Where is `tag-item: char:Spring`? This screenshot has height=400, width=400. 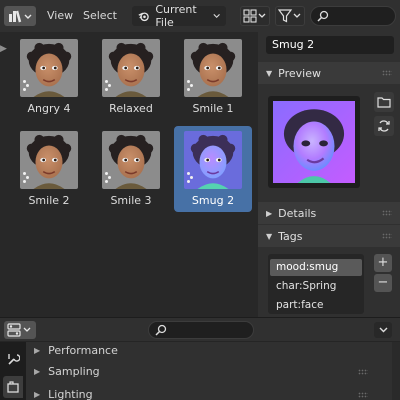
tag-item: char:Spring is located at coordinates (316, 286).